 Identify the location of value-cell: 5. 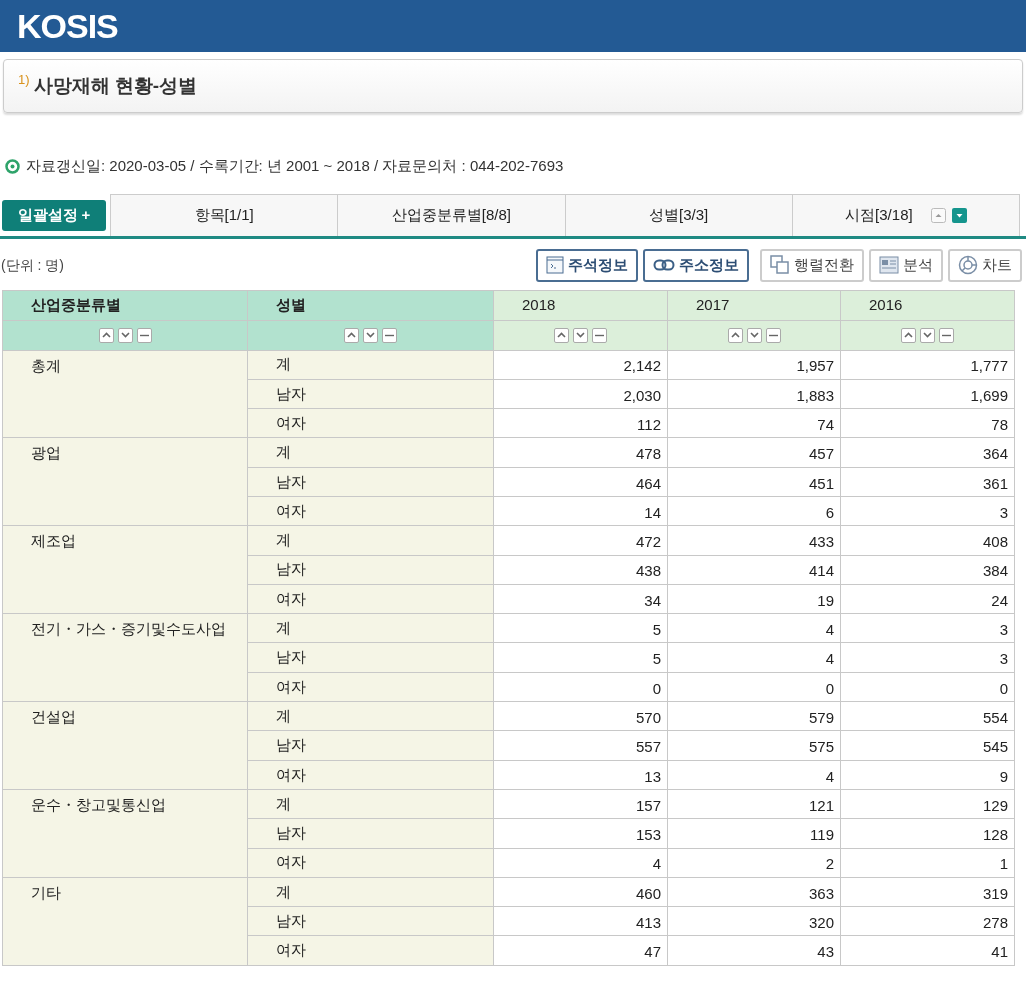
(580, 628).